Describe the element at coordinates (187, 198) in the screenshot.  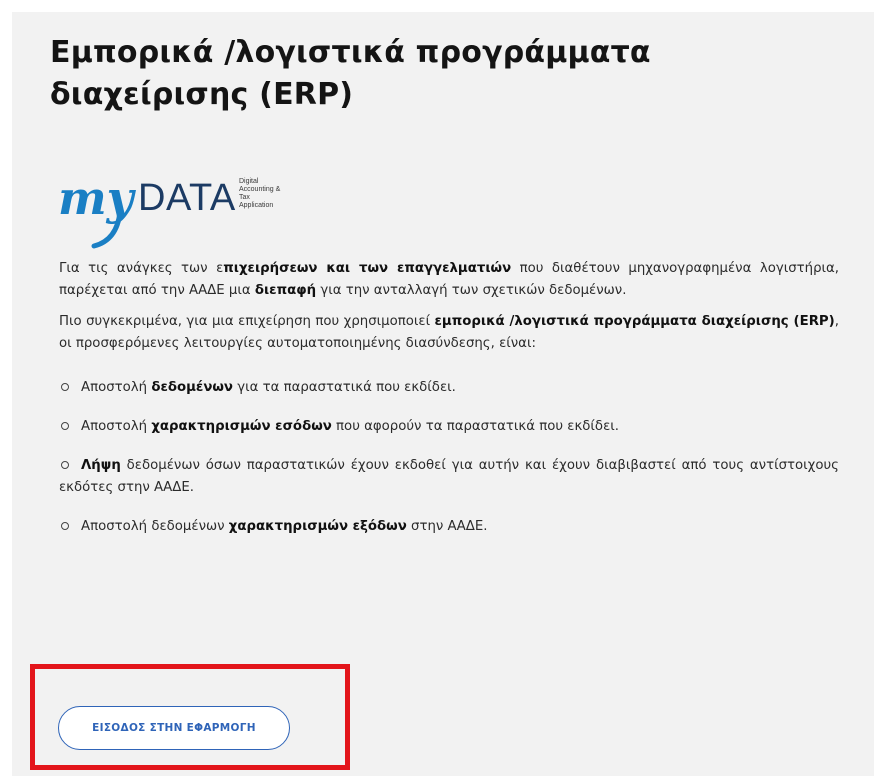
I see `logo-data-text: DATA` at that location.